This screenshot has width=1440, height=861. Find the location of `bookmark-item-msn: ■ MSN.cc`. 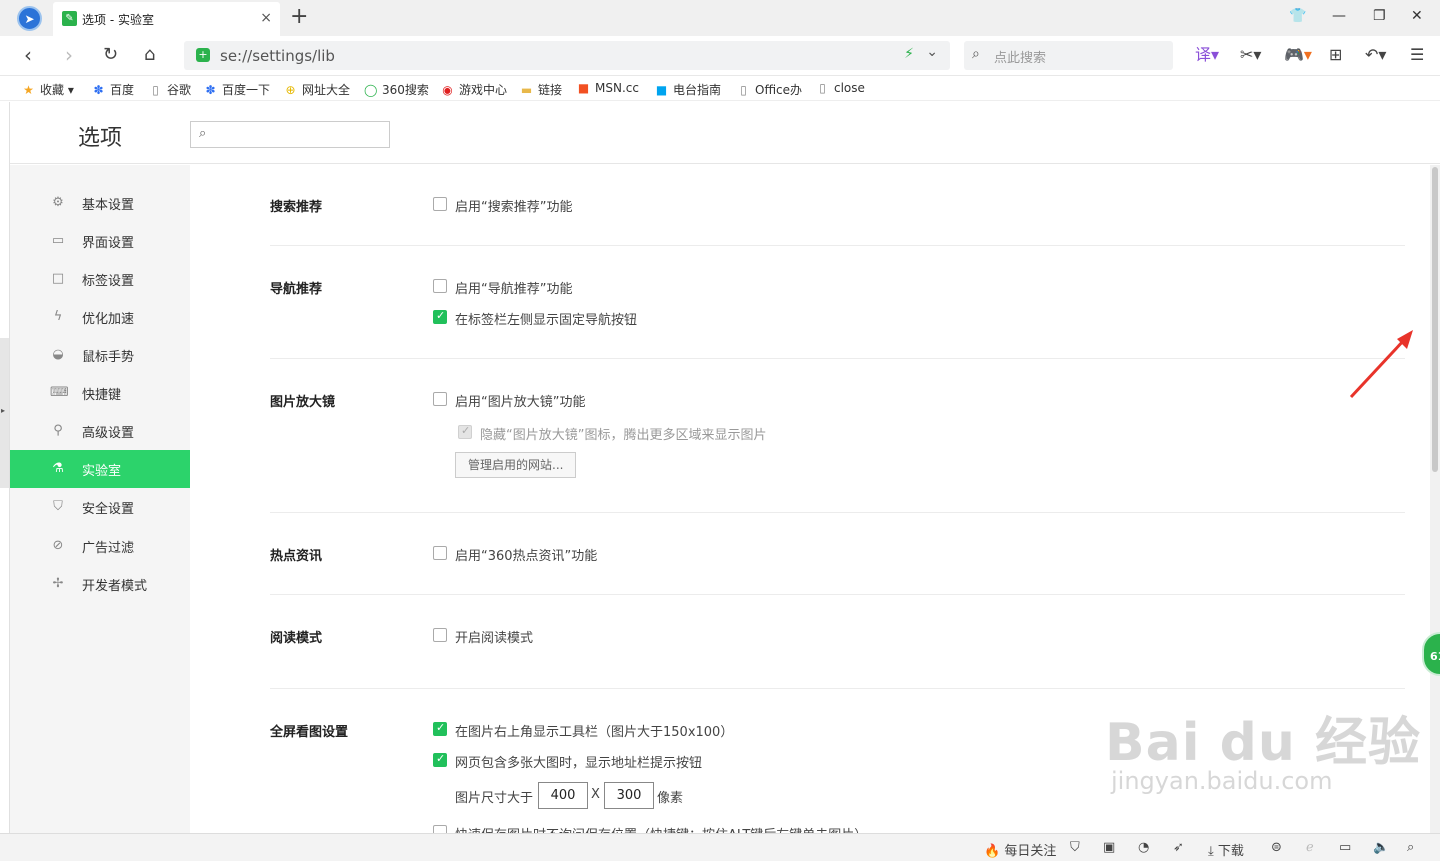

bookmark-item-msn: ■ MSN.cc is located at coordinates (608, 88).